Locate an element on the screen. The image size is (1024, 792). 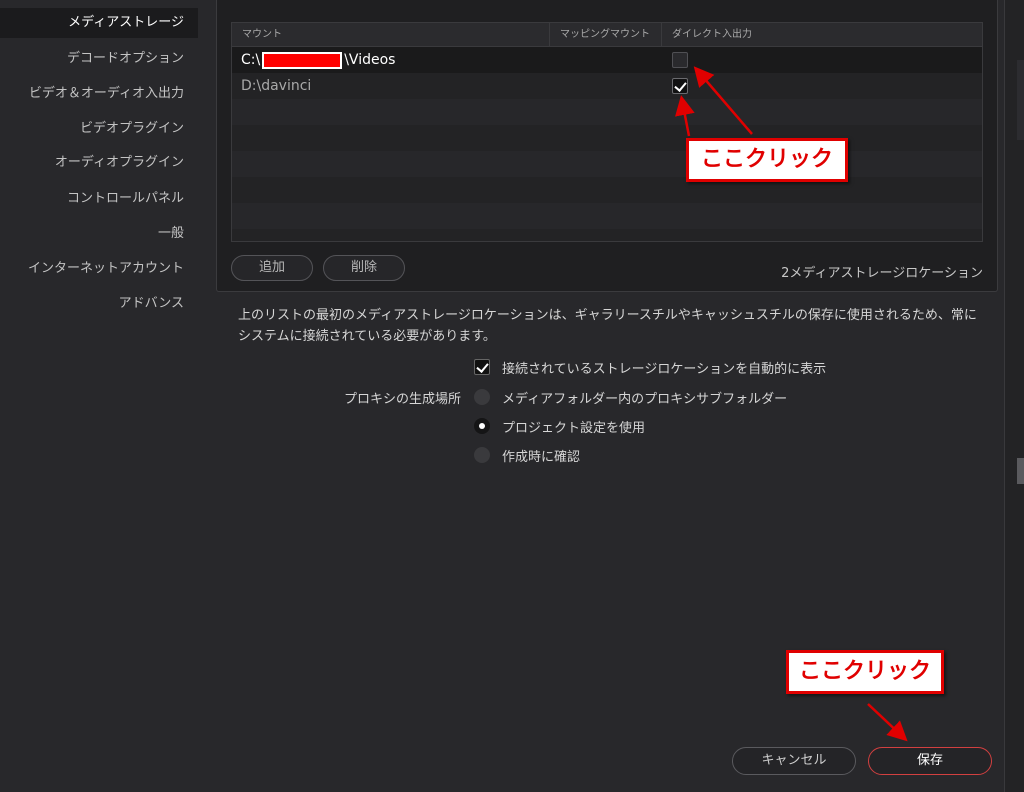
mount-path-suffix: \Videos is located at coordinates (370, 60).